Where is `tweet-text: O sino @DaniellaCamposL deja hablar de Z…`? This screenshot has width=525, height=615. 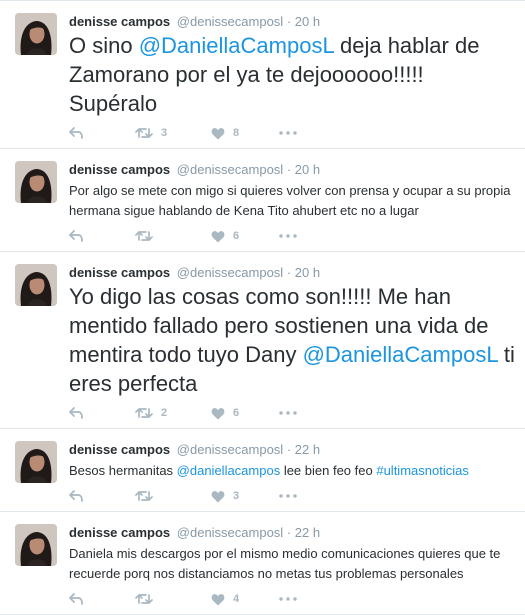
tweet-text: O sino @DaniellaCamposL deja hablar de Z… is located at coordinates (292, 74).